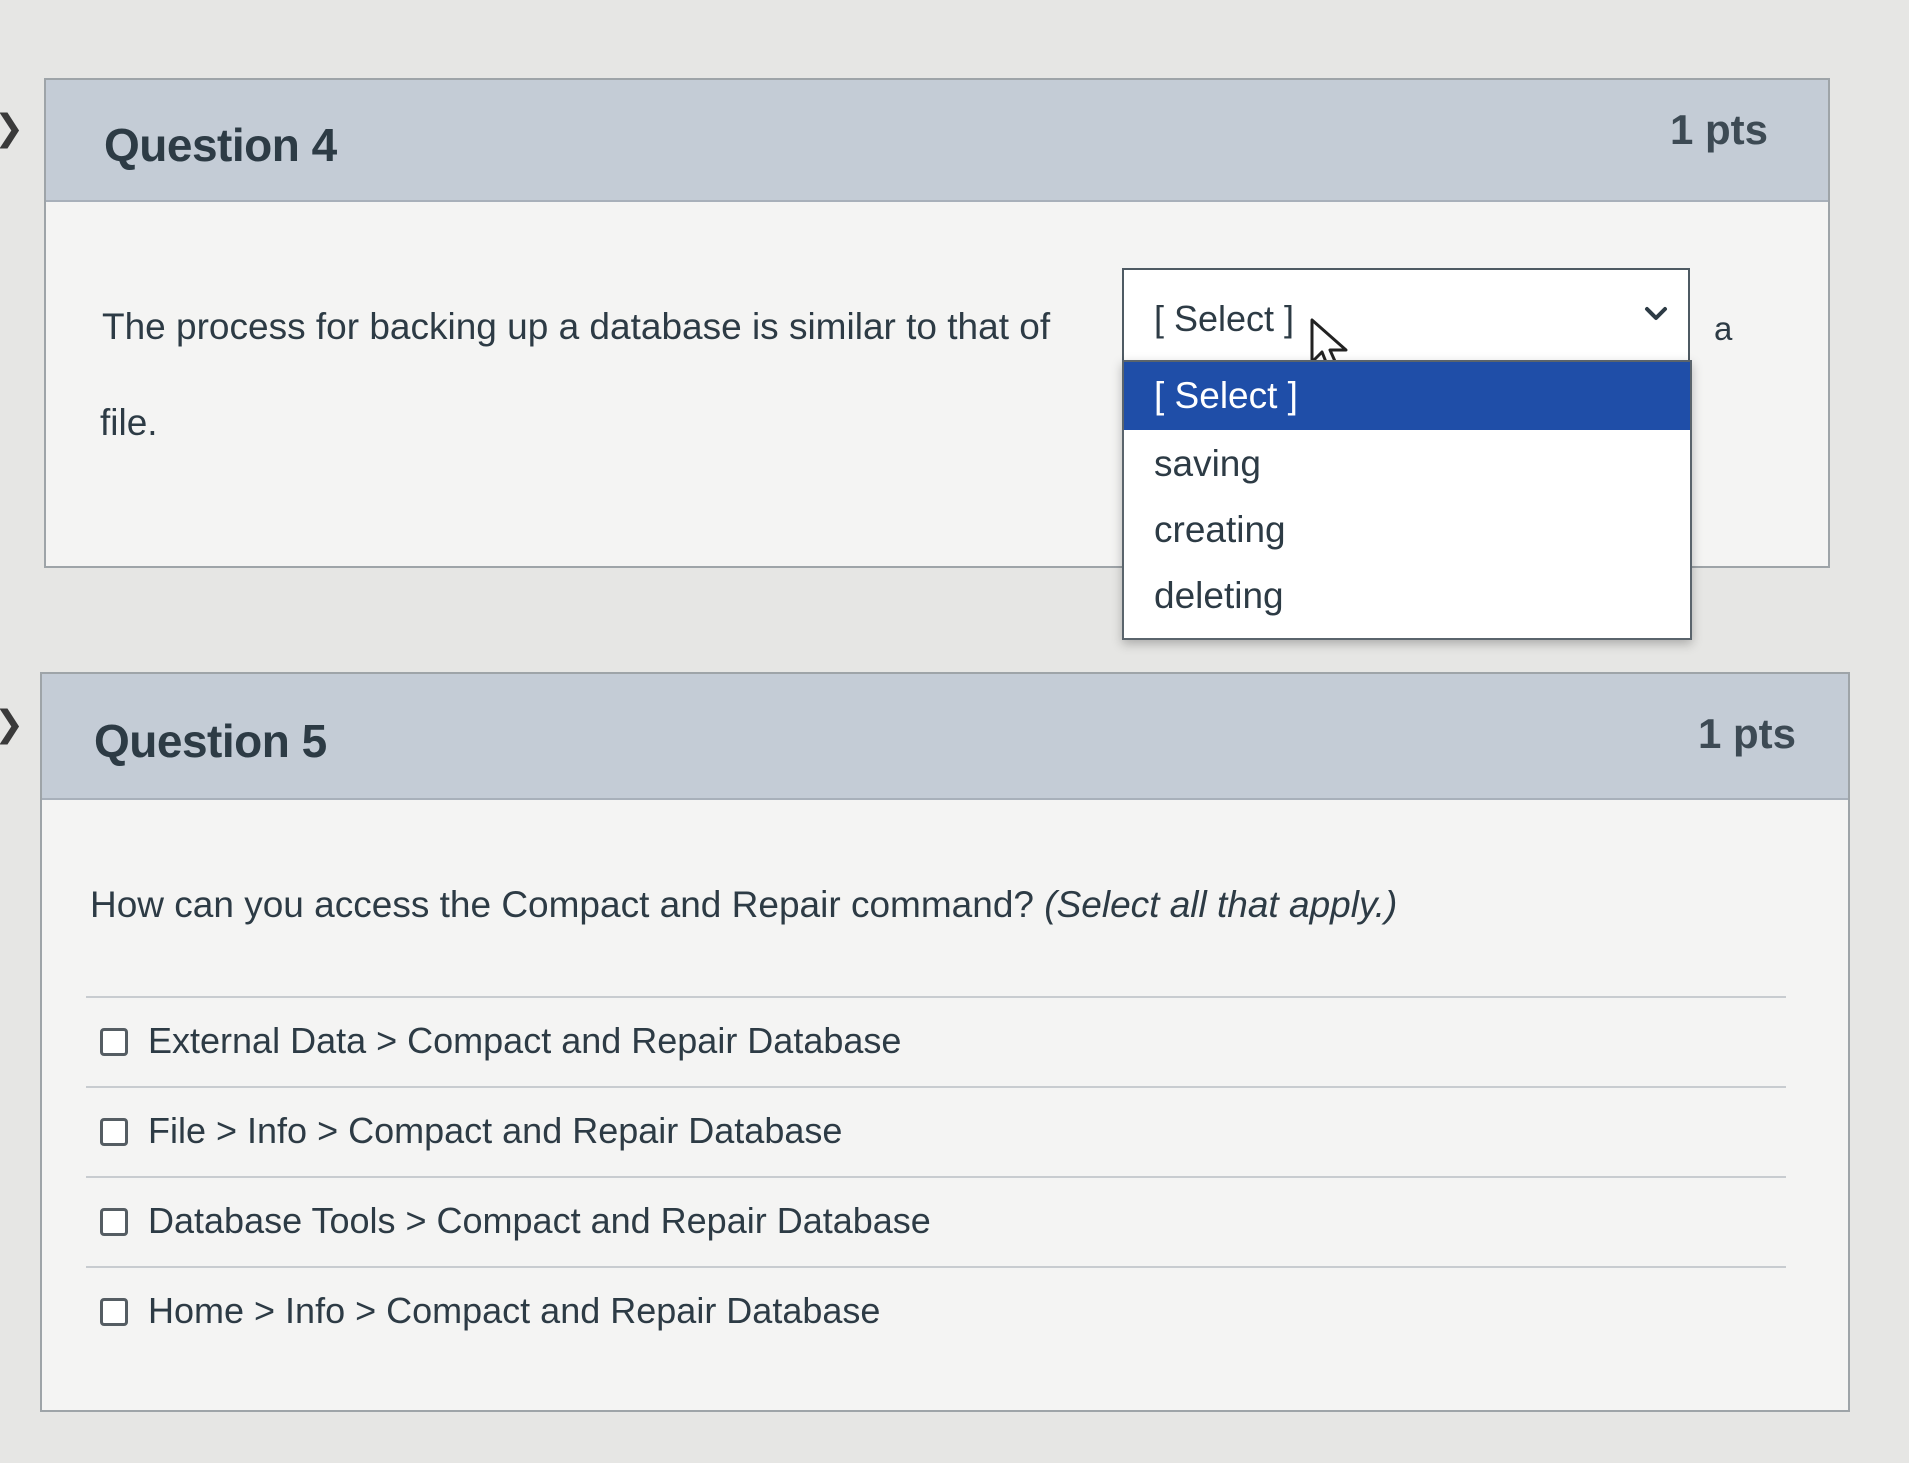 The image size is (1909, 1463). I want to click on question-text-after: file., so click(129, 422).